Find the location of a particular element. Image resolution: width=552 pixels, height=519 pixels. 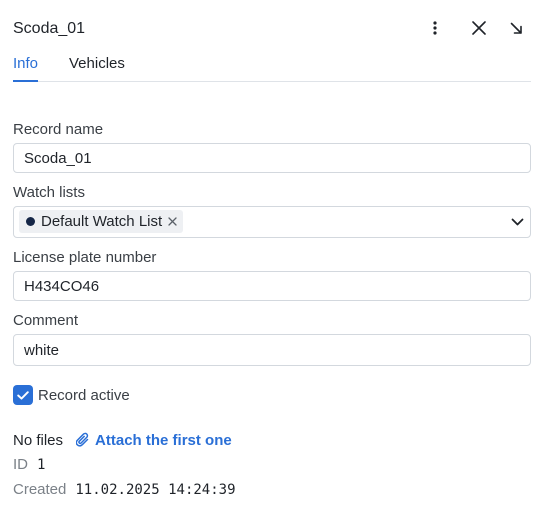

checkmark-icon is located at coordinates (23, 395).